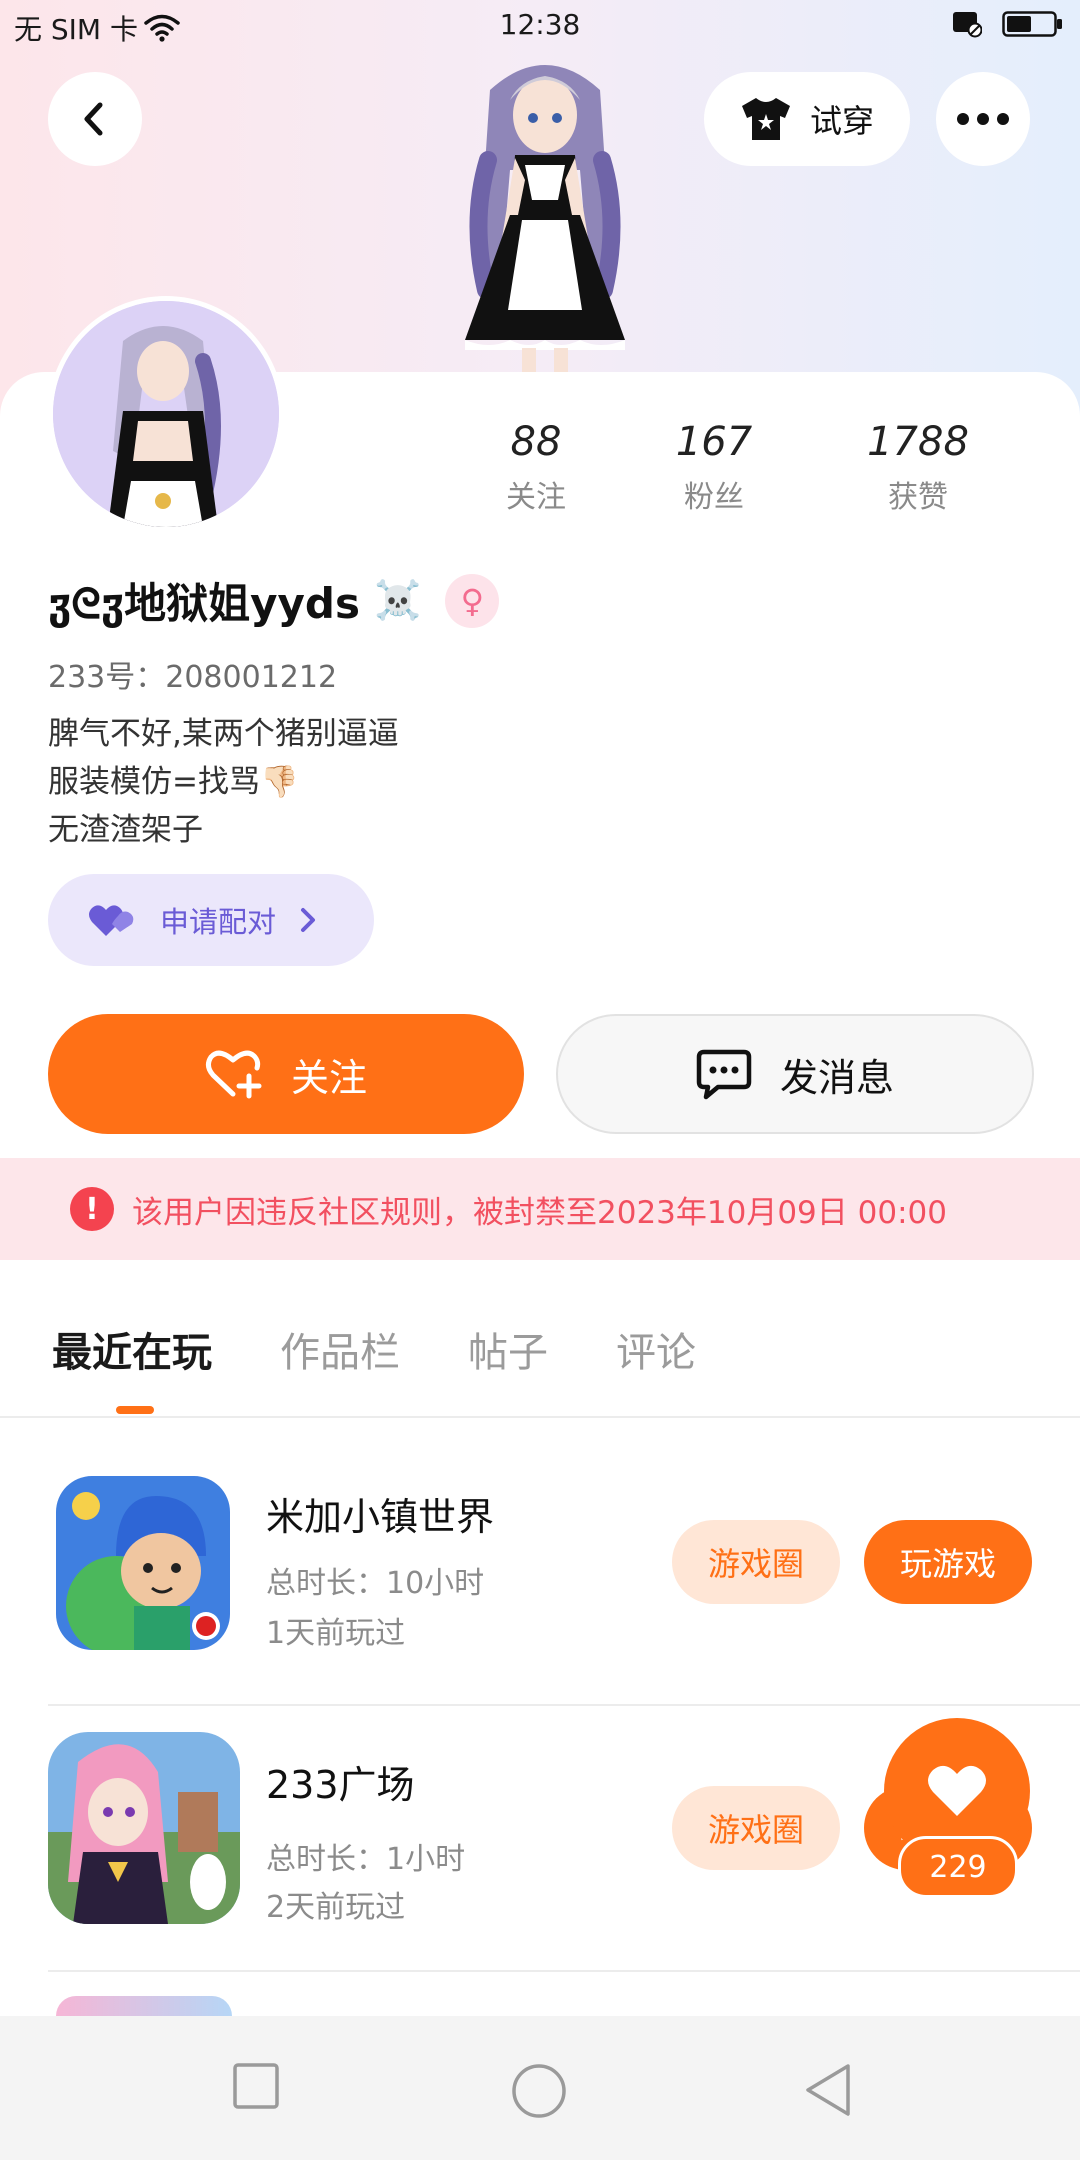 The image size is (1080, 2160). Describe the element at coordinates (308, 920) in the screenshot. I see `chevron-right-icon` at that location.